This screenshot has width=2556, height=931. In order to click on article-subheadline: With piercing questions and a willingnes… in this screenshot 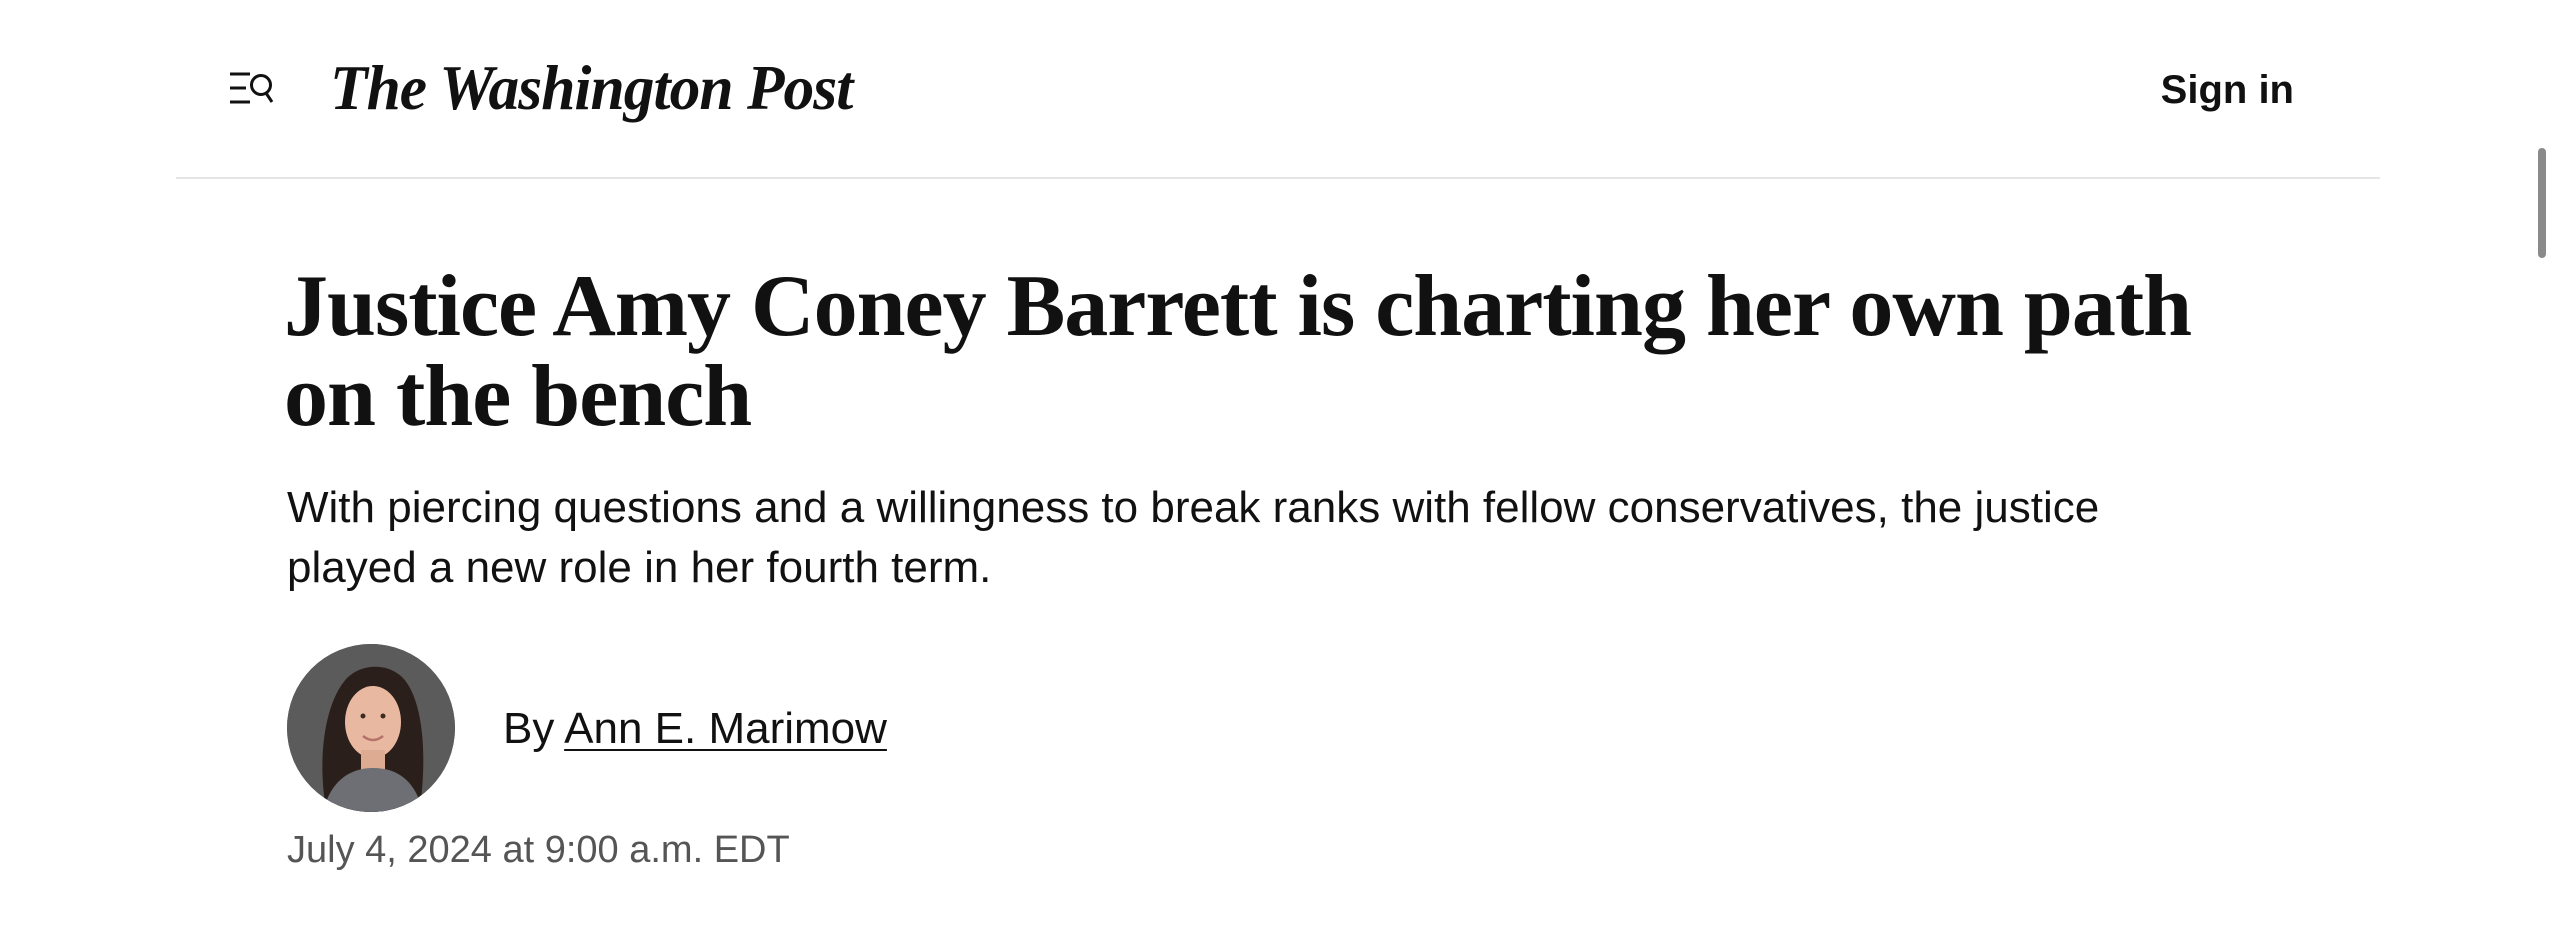, I will do `click(1193, 537)`.